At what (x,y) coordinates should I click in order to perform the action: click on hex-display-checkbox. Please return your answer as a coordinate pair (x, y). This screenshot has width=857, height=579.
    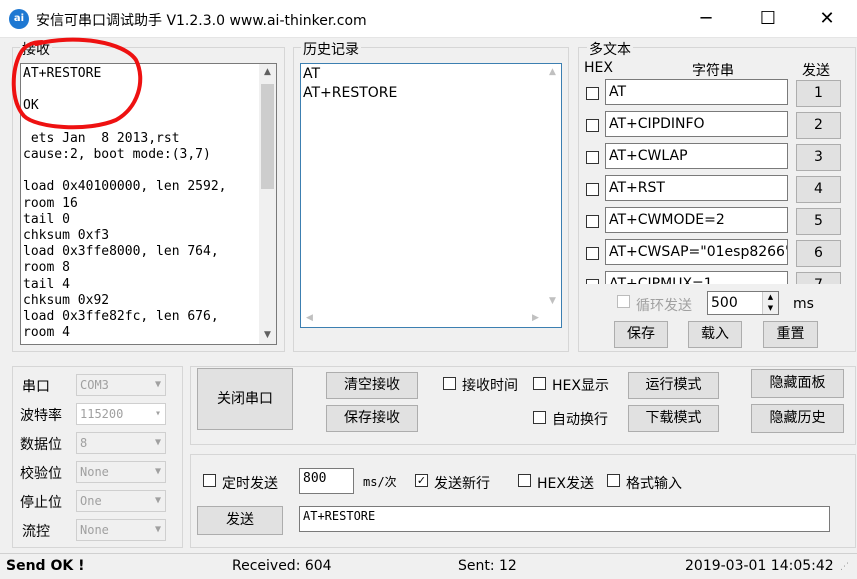
    Looking at the image, I should click on (539, 383).